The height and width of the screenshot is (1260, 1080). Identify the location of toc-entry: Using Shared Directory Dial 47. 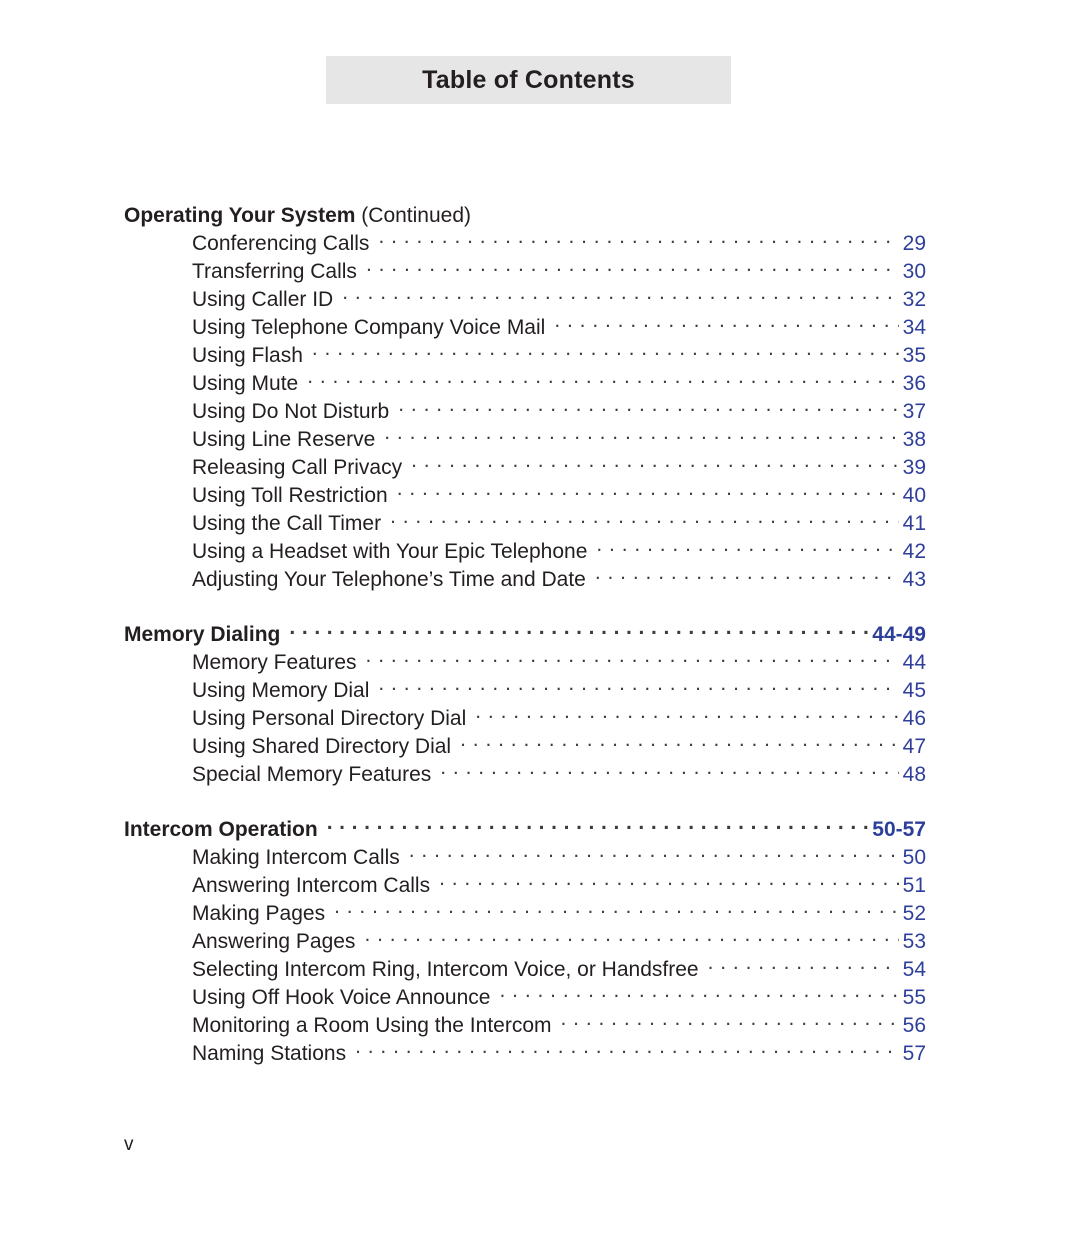
(559, 746).